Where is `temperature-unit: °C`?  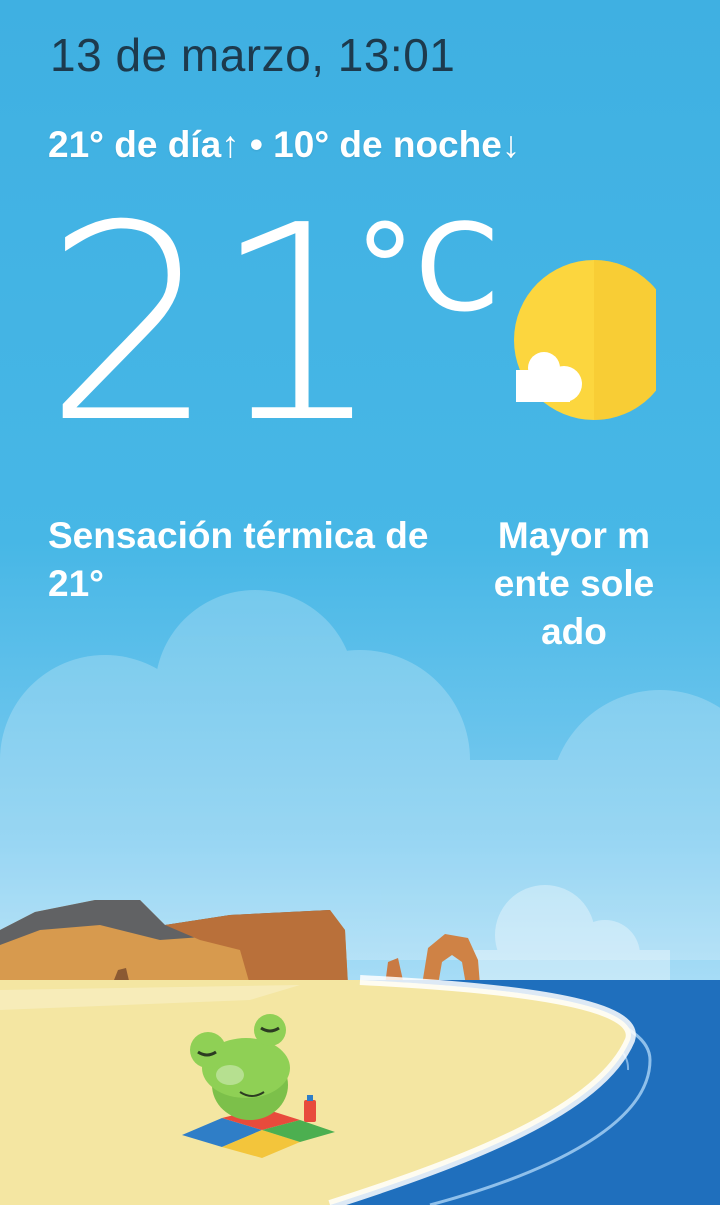 temperature-unit: °C is located at coordinates (427, 269).